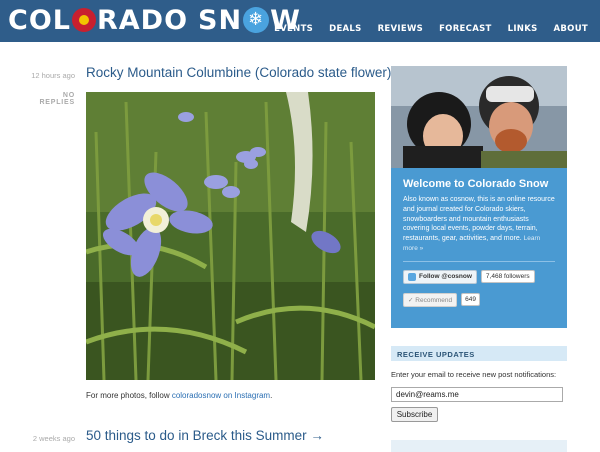  I want to click on logo-text-2: RADO, so click(142, 20).